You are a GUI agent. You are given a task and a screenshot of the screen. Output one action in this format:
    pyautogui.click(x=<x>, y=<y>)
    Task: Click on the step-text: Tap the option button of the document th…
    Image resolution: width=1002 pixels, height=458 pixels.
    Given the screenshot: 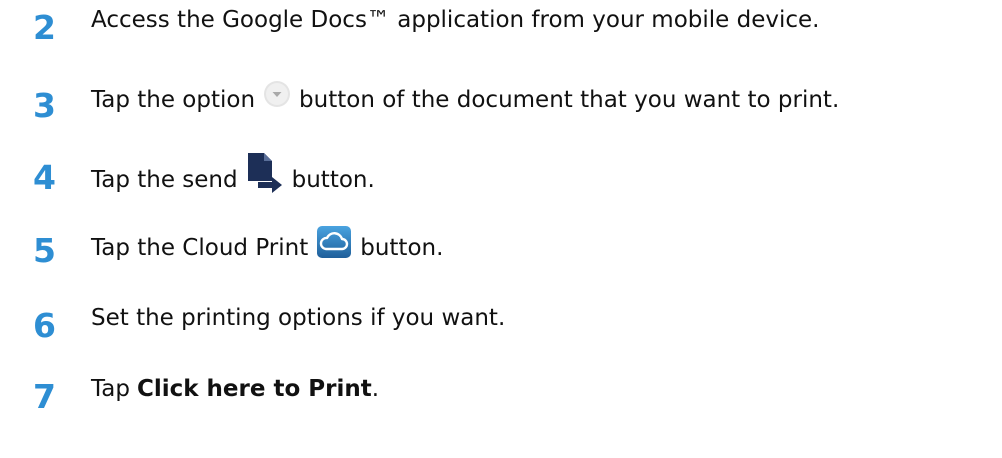 What is the action you would take?
    pyautogui.click(x=465, y=99)
    